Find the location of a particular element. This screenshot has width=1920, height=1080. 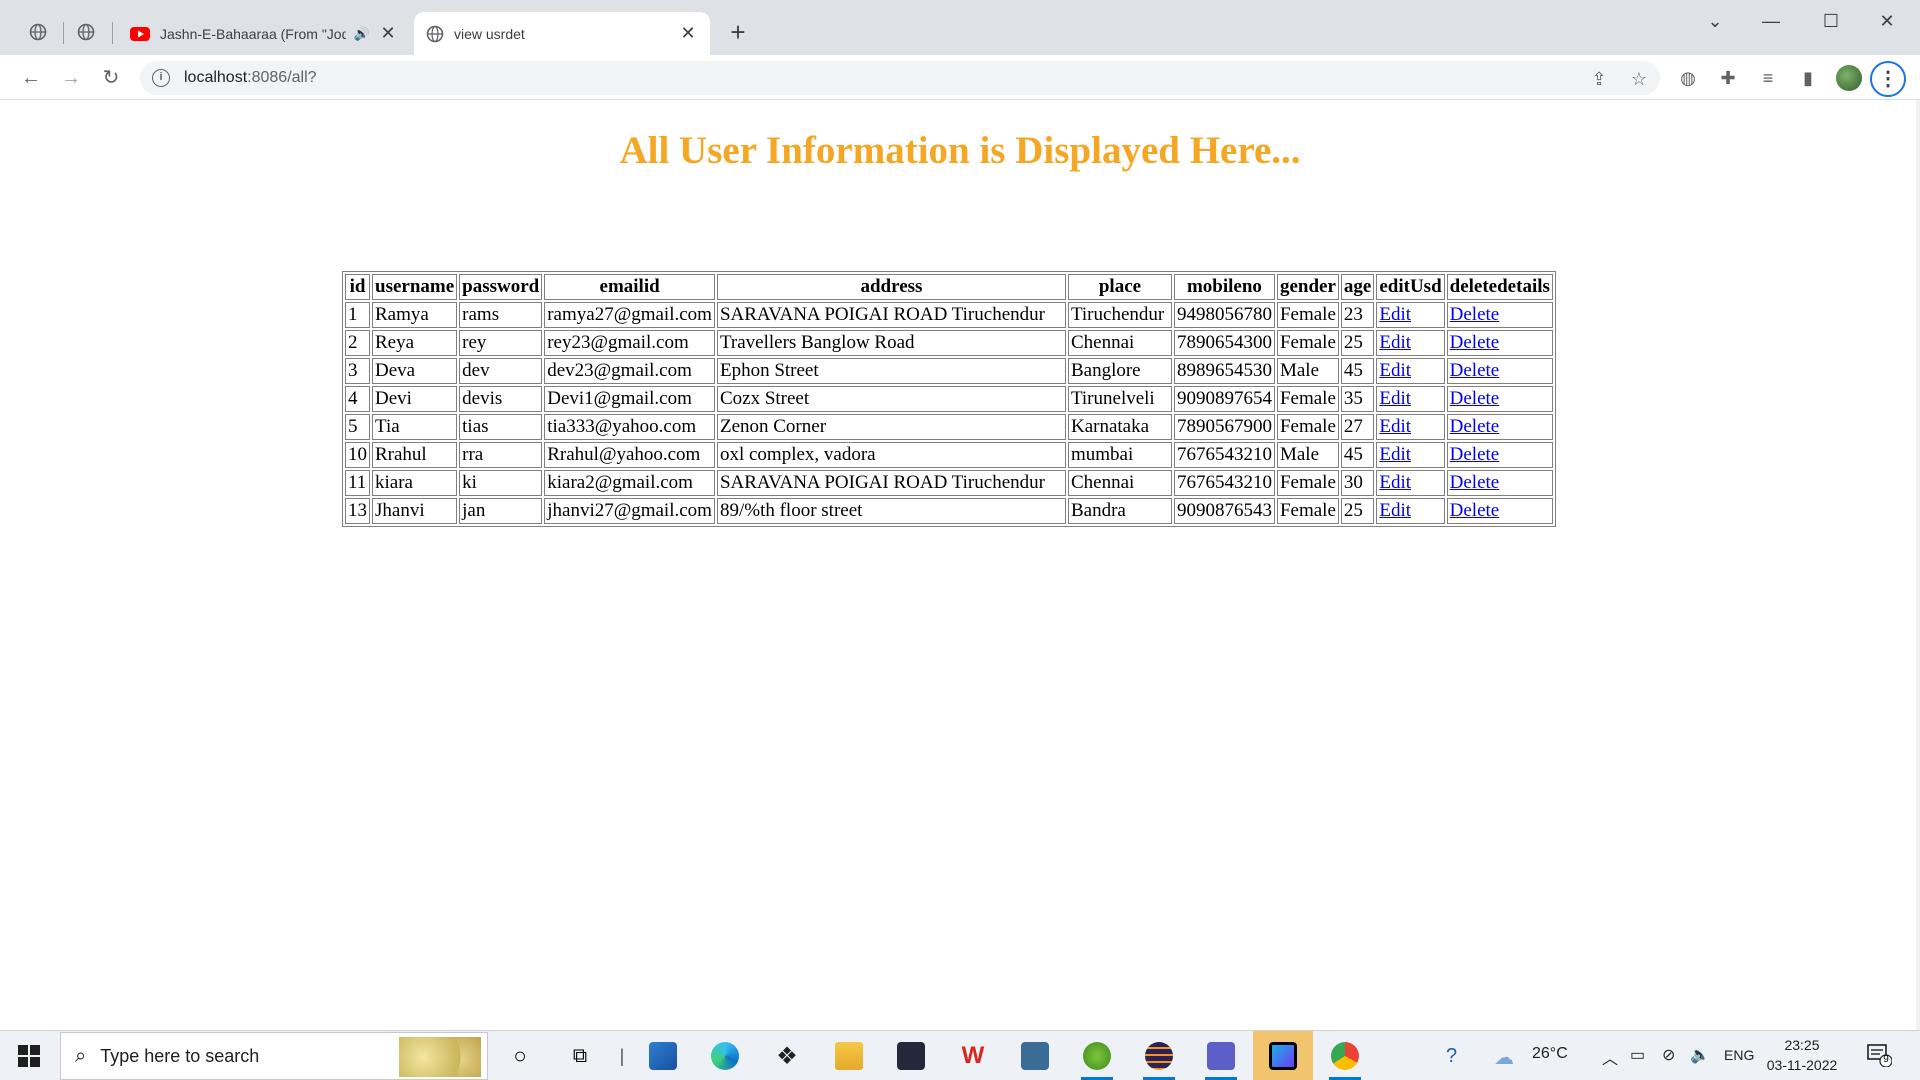

weather-temperature: 26°C is located at coordinates (1550, 1054).